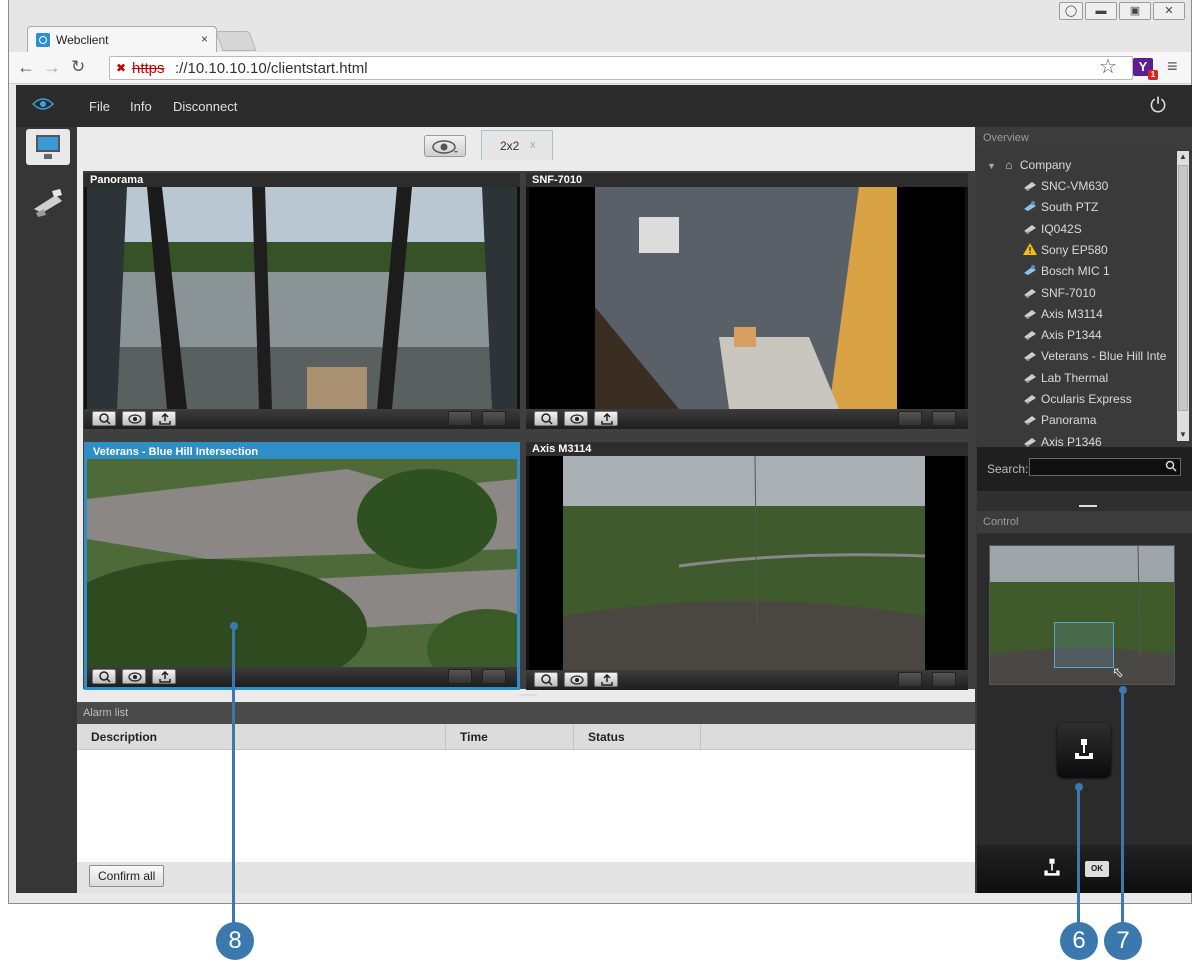  I want to click on snf-video-frame, so click(747, 298).